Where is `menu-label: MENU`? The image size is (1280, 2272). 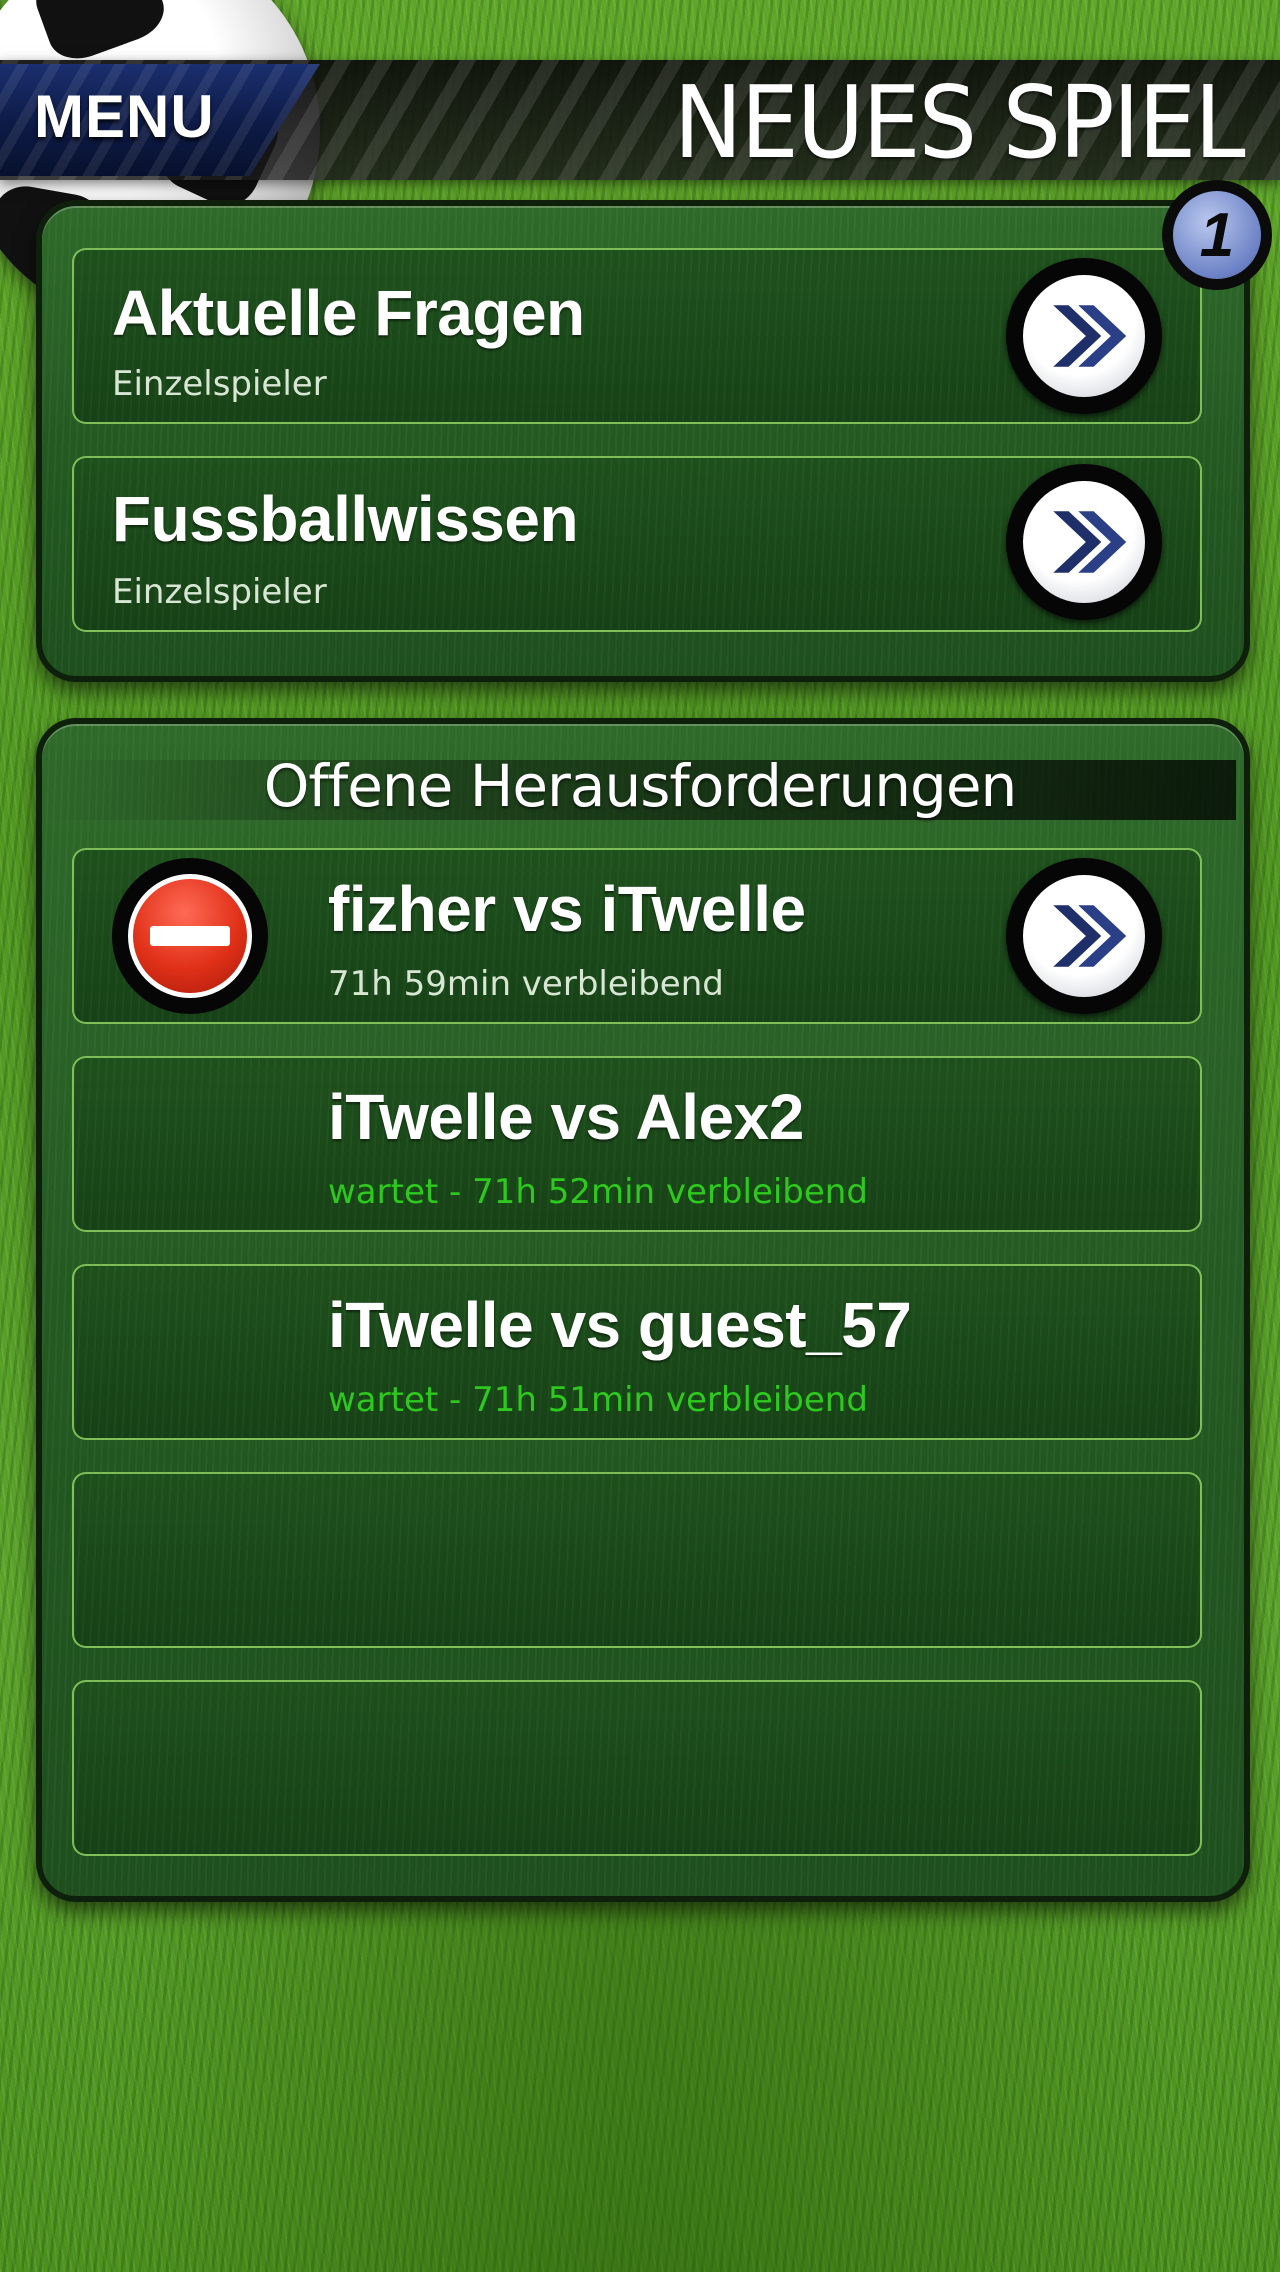 menu-label: MENU is located at coordinates (124, 116).